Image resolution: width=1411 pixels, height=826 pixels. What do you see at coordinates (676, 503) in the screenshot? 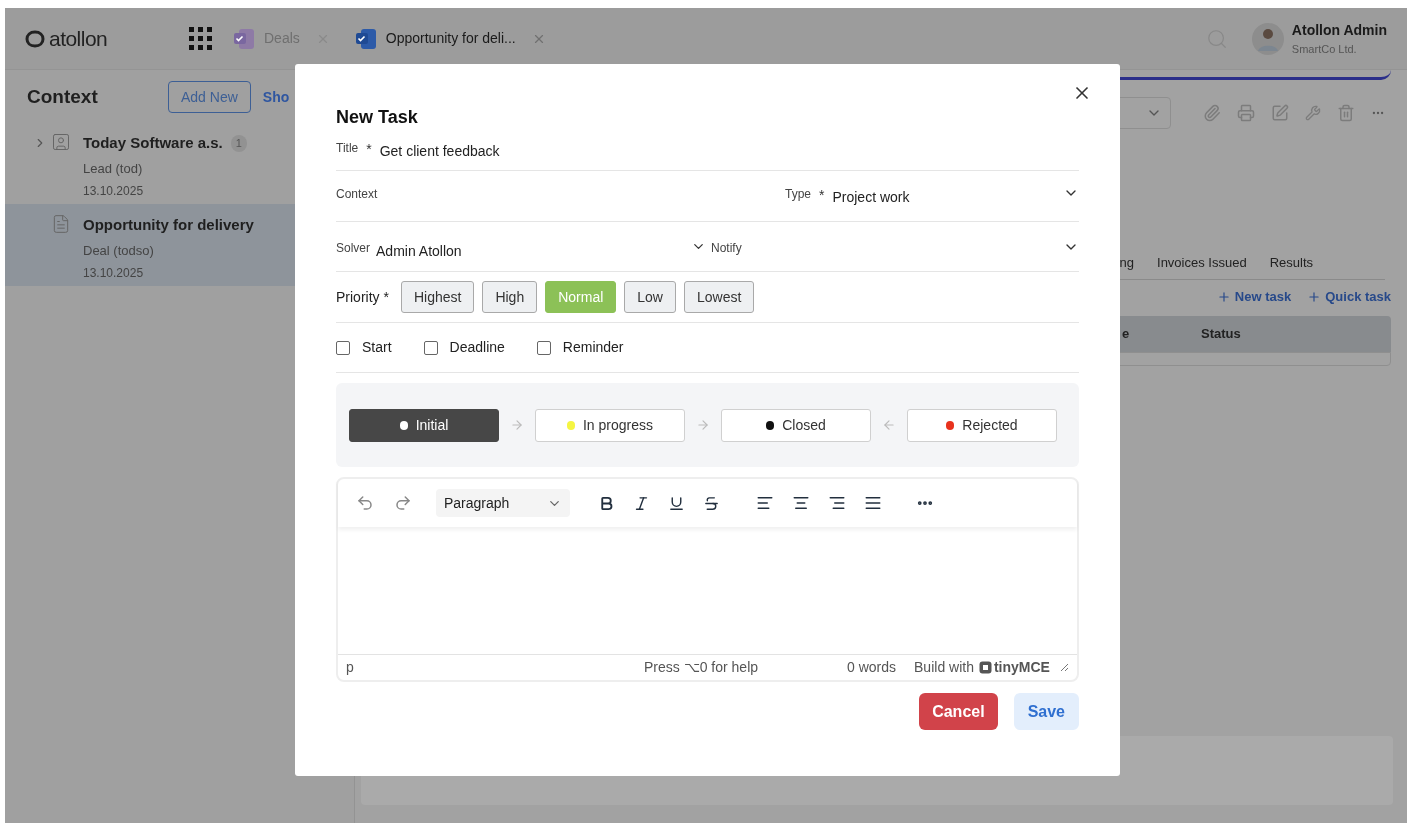
I see `underline-icon` at bounding box center [676, 503].